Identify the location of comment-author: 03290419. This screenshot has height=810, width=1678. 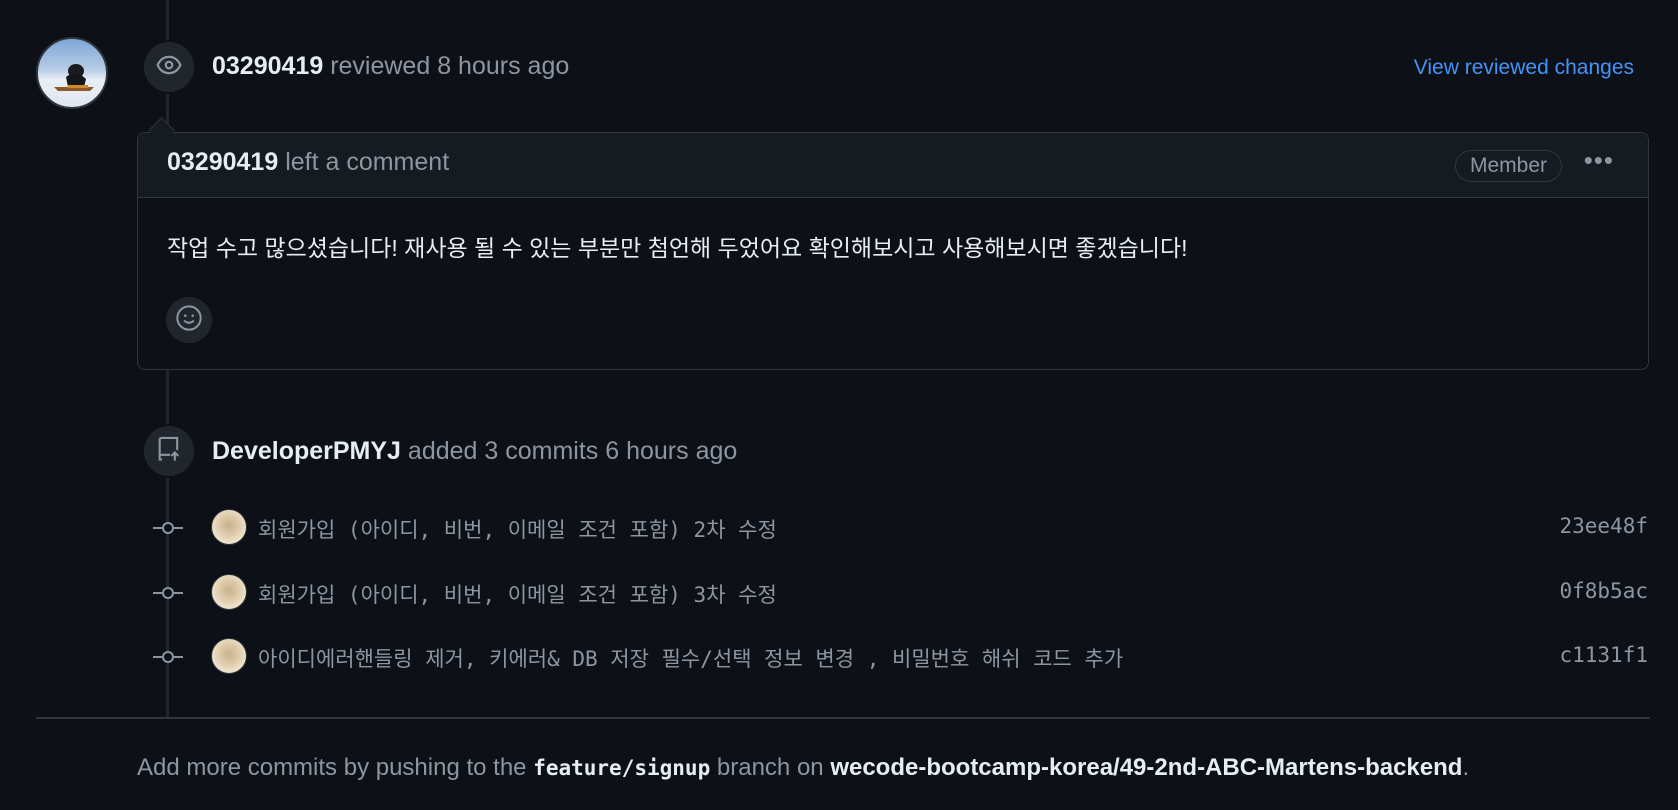
(222, 162).